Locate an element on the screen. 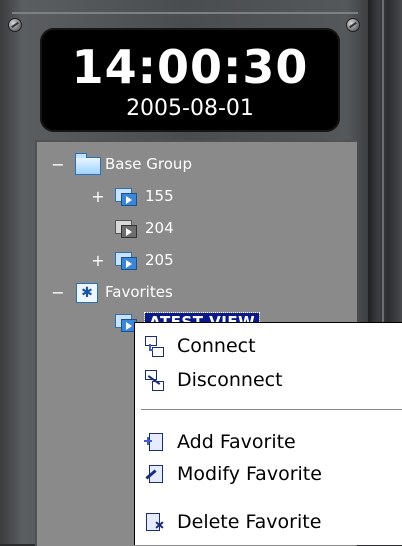 Image resolution: width=402 pixels, height=546 pixels. camera-offline-icon is located at coordinates (127, 228).